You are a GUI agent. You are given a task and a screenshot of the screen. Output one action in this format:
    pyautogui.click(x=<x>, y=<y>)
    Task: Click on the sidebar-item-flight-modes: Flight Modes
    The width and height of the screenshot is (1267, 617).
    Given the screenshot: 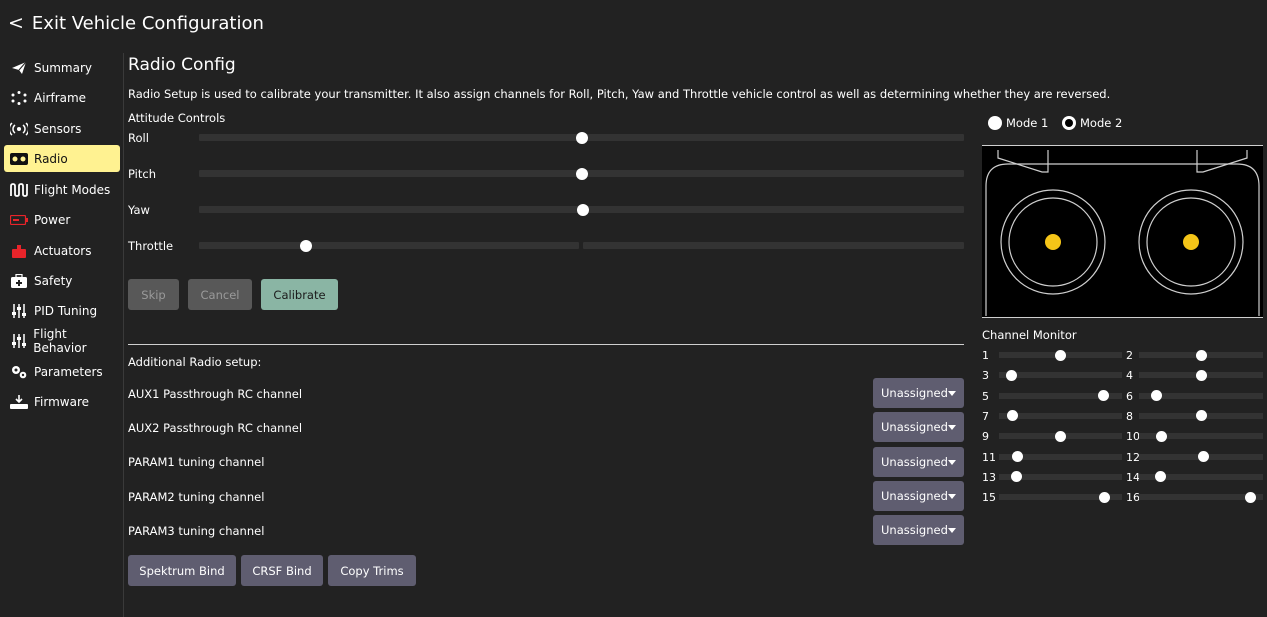 What is the action you would take?
    pyautogui.click(x=62, y=189)
    